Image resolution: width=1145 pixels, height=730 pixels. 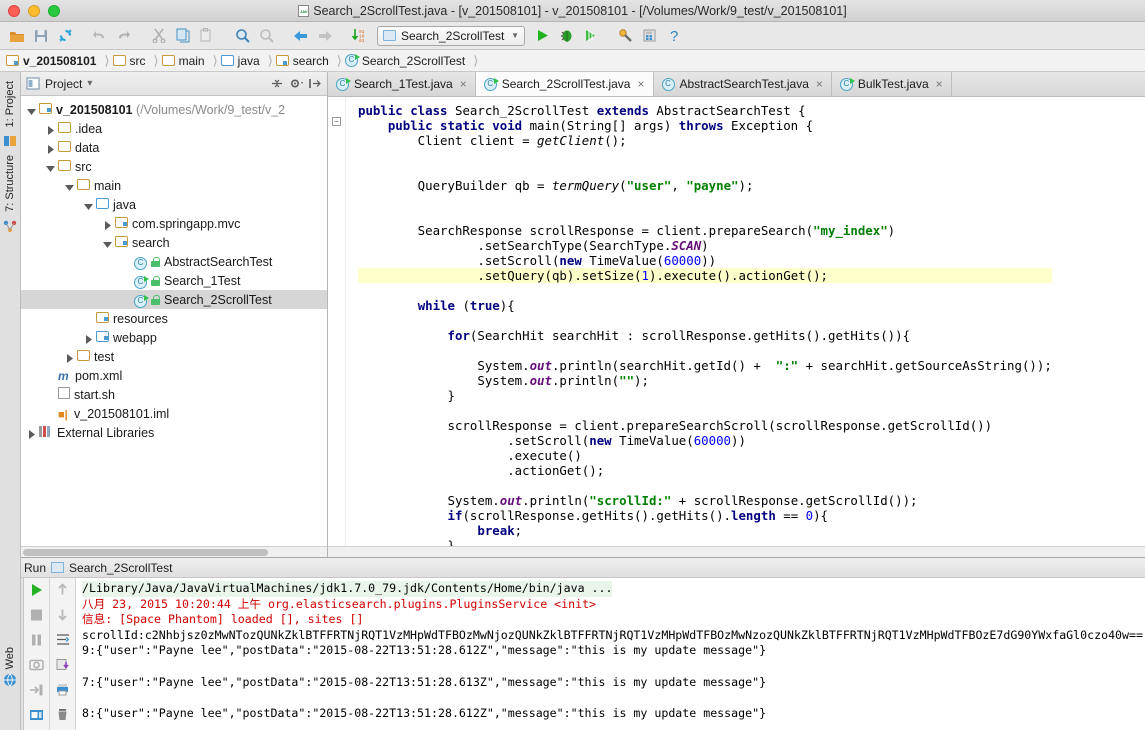 I want to click on tree-node: resources, so click(x=174, y=318).